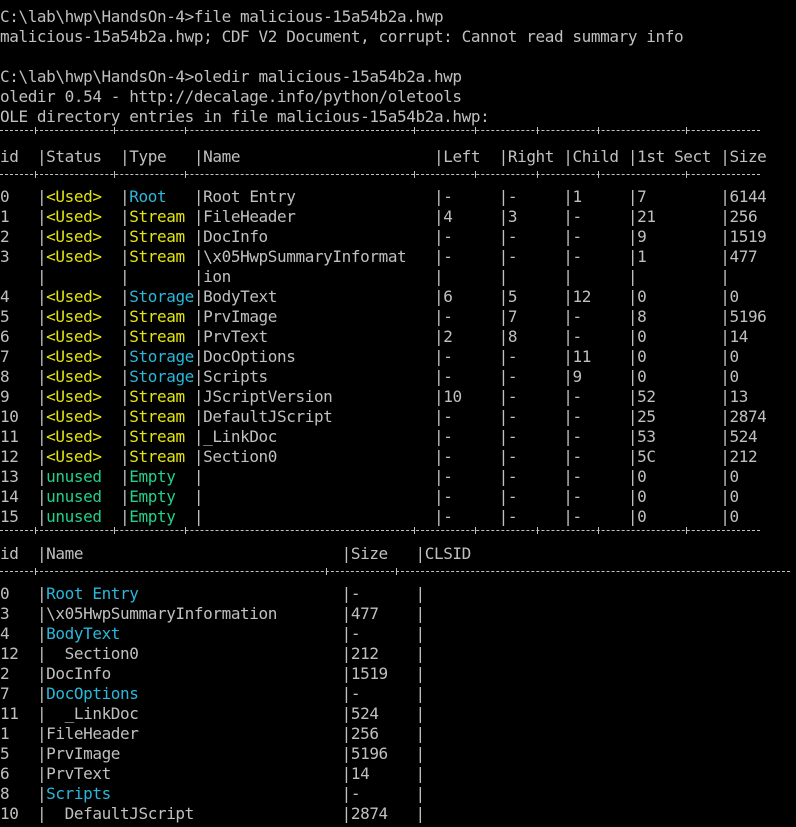 The image size is (796, 827). Describe the element at coordinates (471, 216) in the screenshot. I see `cell-left: 4` at that location.